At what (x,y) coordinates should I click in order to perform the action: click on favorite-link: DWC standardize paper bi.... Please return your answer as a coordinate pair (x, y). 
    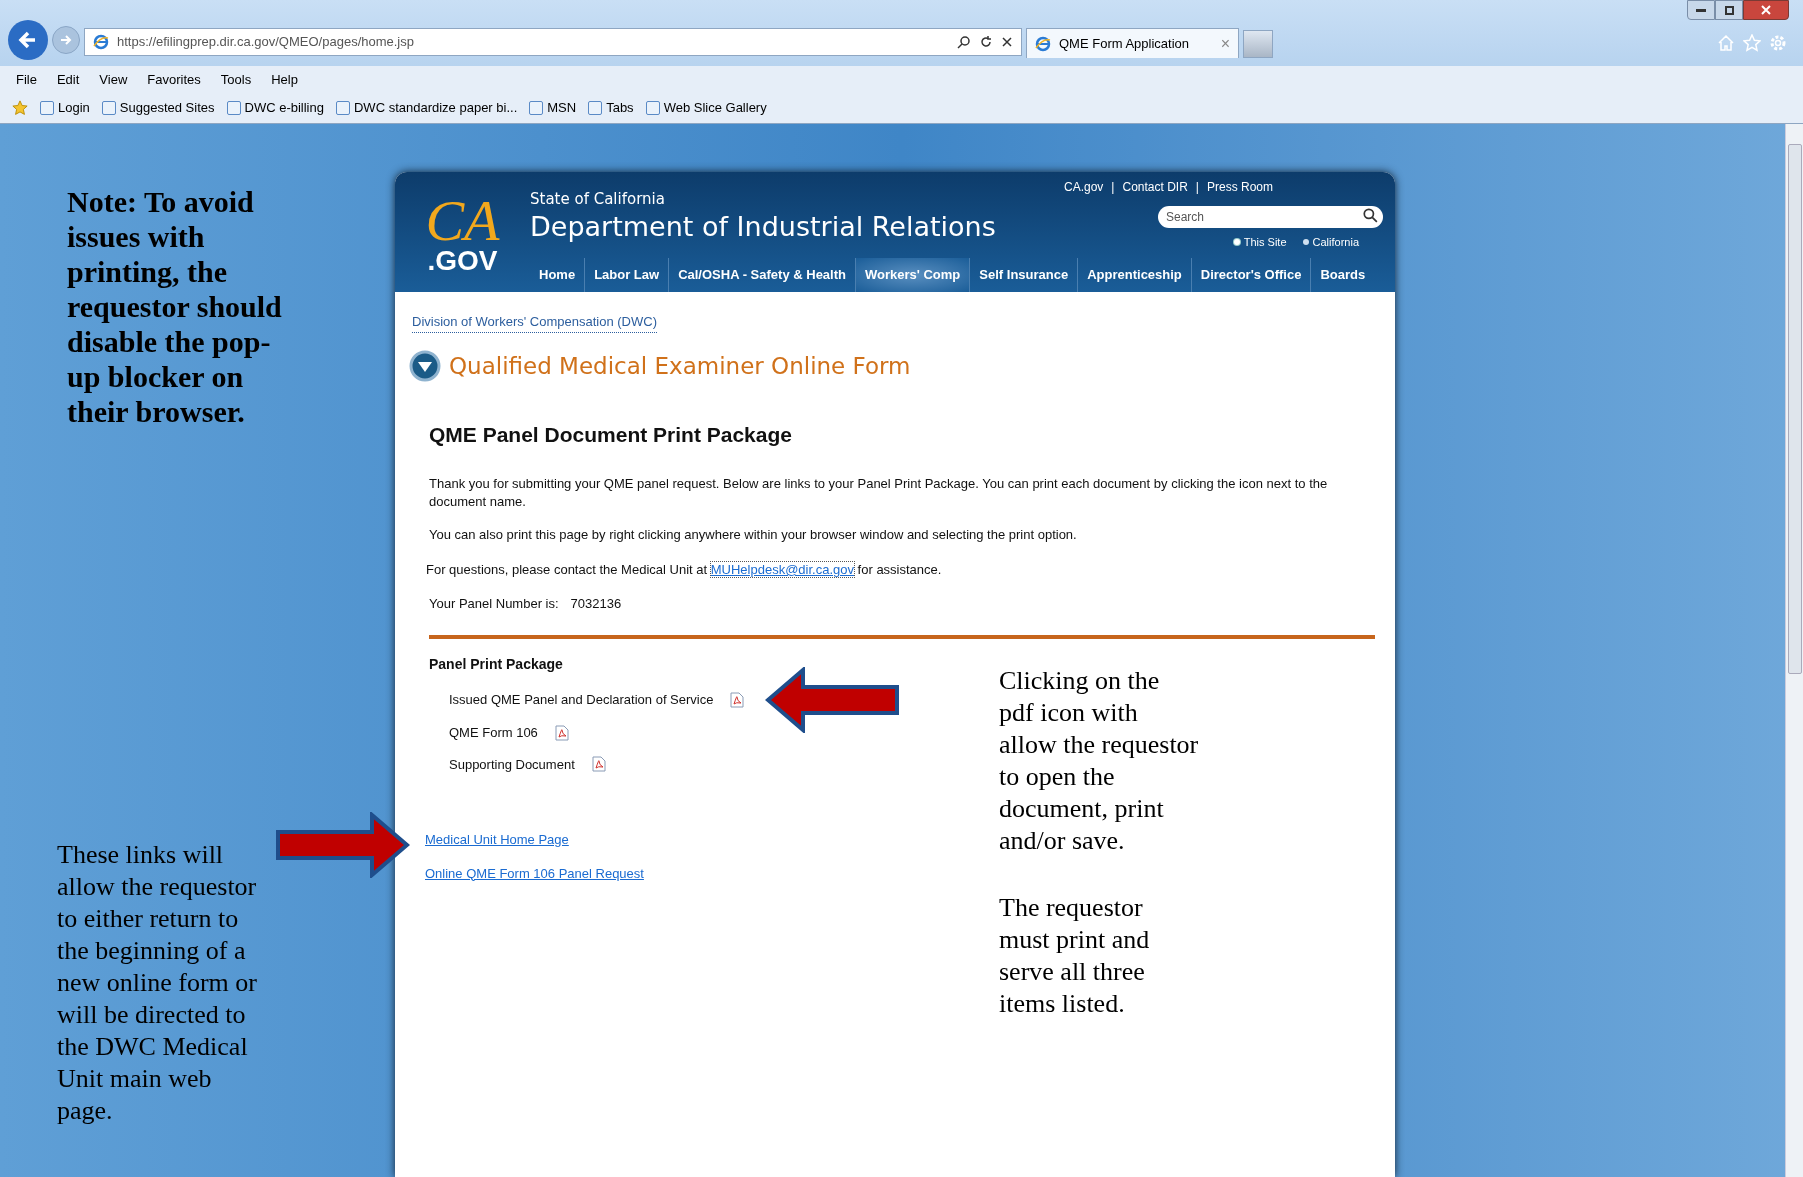
    Looking at the image, I should click on (426, 108).